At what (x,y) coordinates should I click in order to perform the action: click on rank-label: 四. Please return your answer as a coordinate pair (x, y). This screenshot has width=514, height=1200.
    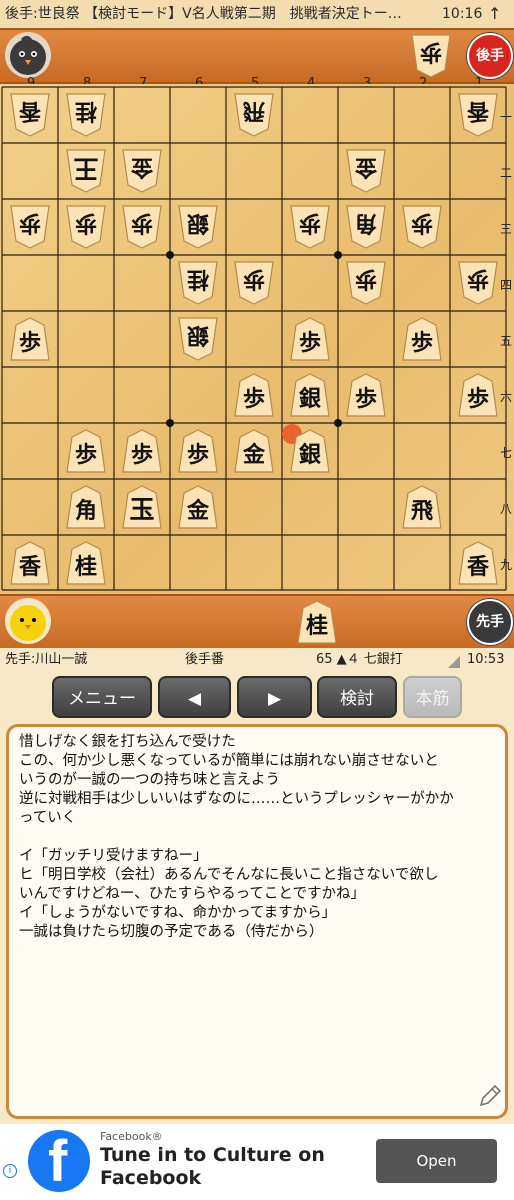
    Looking at the image, I should click on (506, 285).